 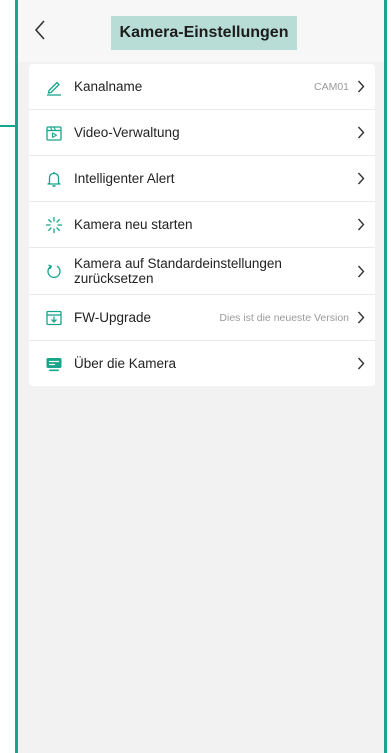 I want to click on settings-item-label: Kamera neu starten, so click(x=133, y=224).